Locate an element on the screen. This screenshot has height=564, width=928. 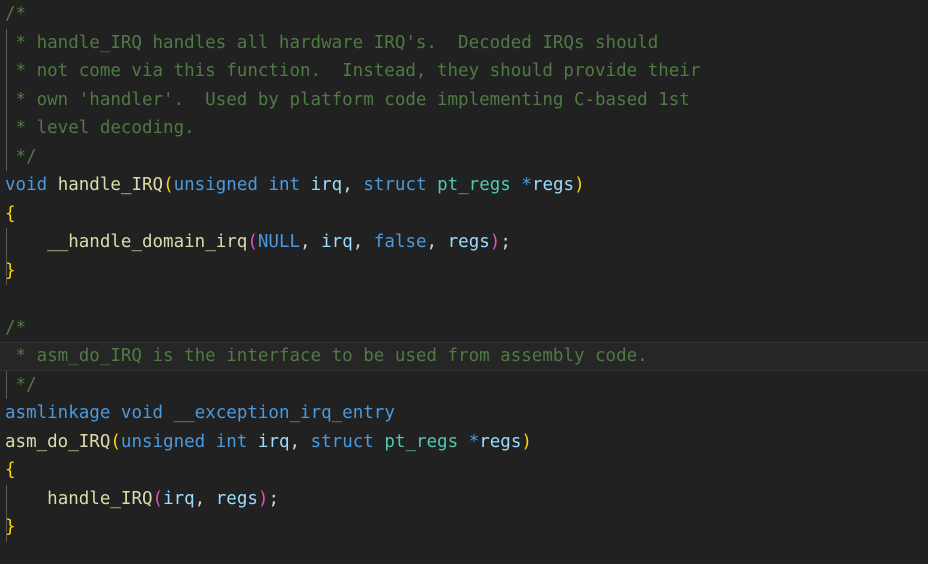
comment-token: * level decoding. is located at coordinates (100, 128).